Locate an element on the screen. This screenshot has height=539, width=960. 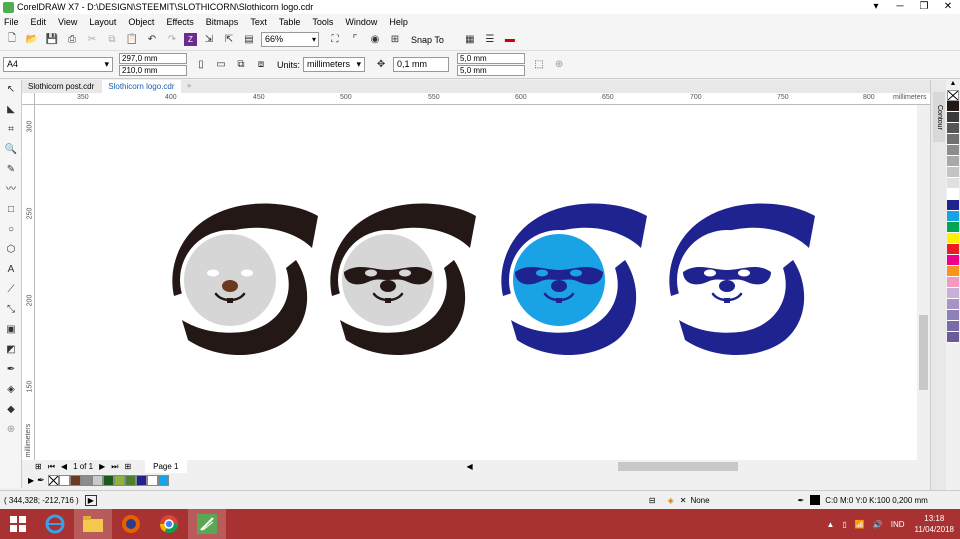
ellipse-tool-icon: ○ is located at coordinates (11, 230).